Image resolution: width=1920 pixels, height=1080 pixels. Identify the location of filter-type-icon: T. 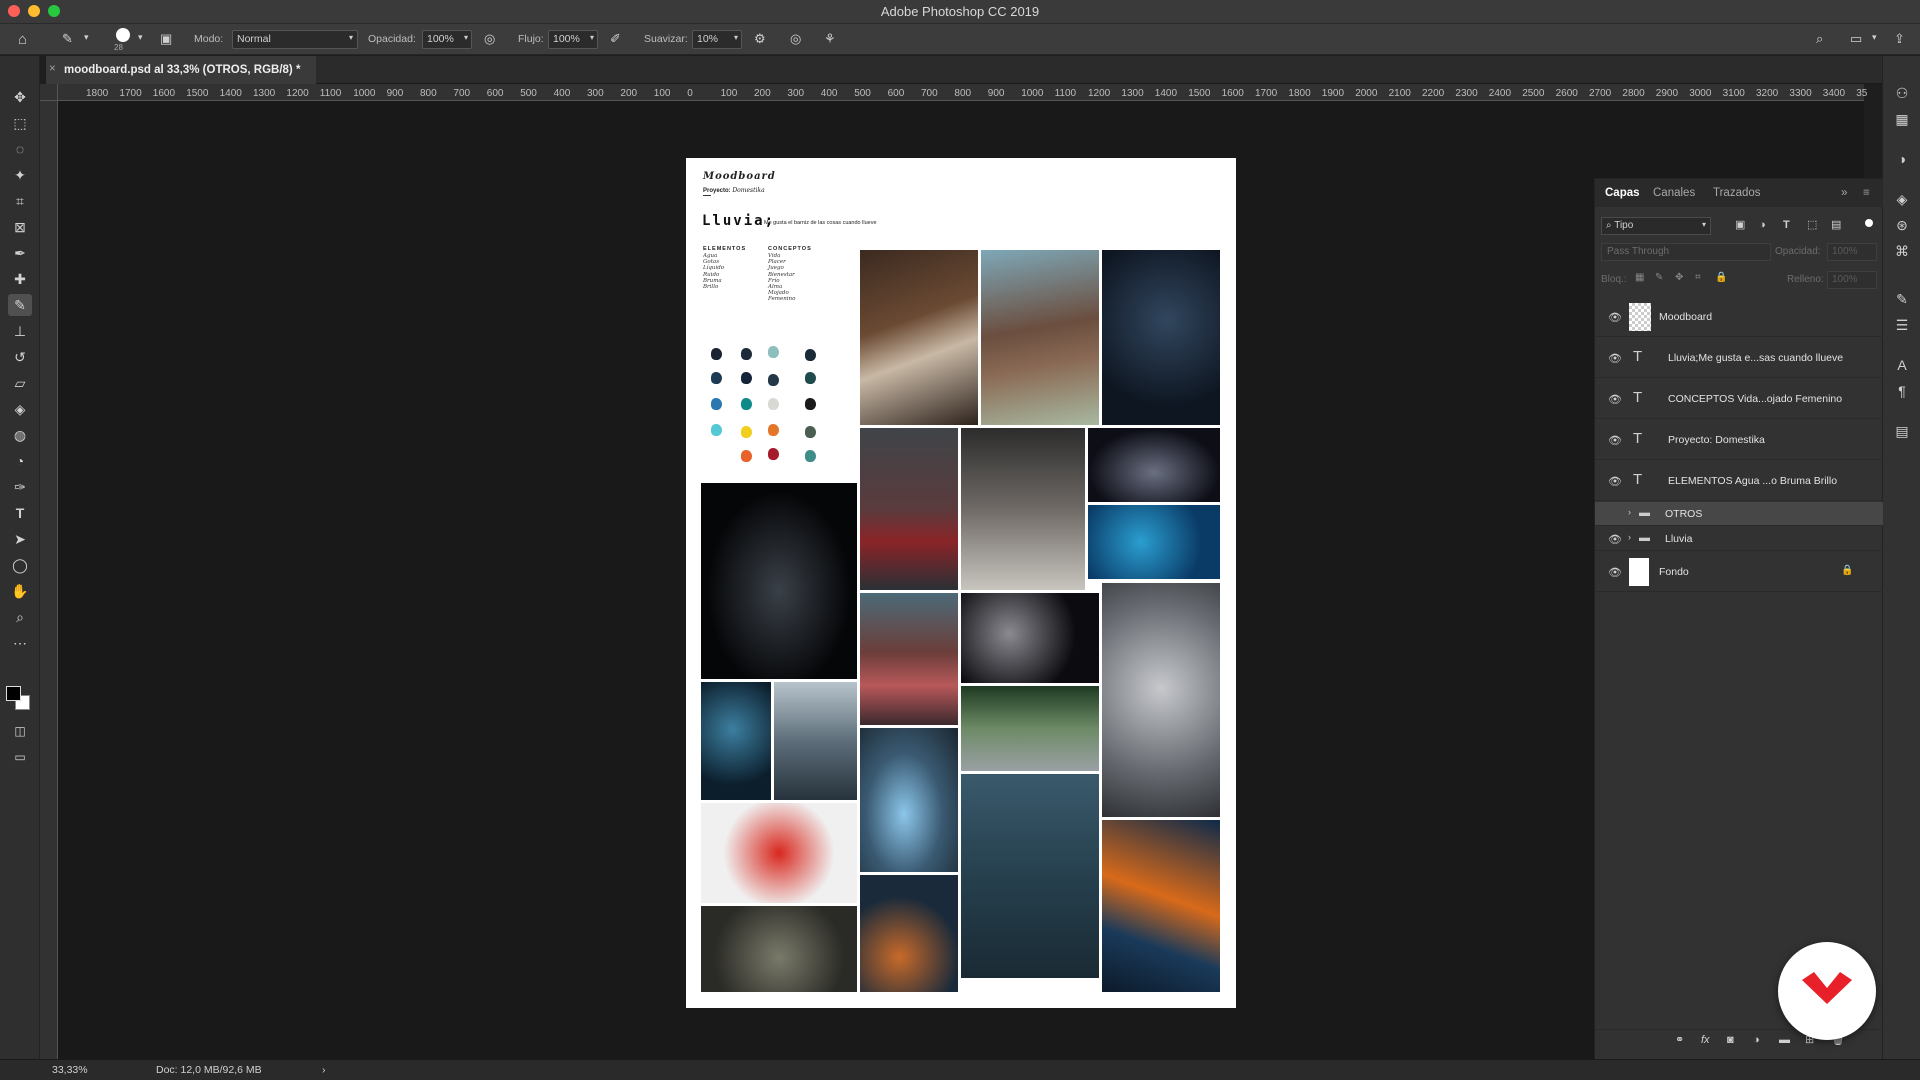
(1786, 225).